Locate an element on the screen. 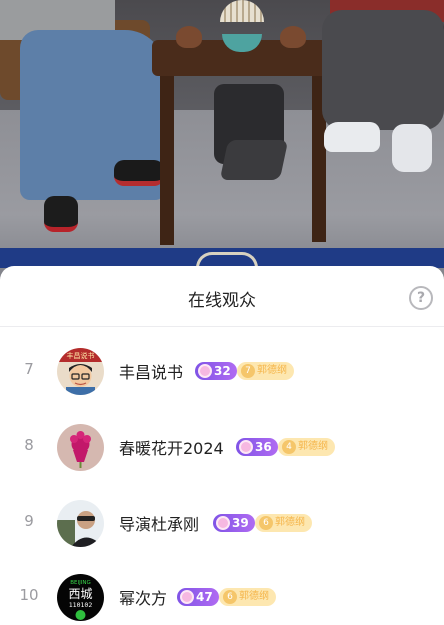  rank-number: 9 is located at coordinates (29, 521).